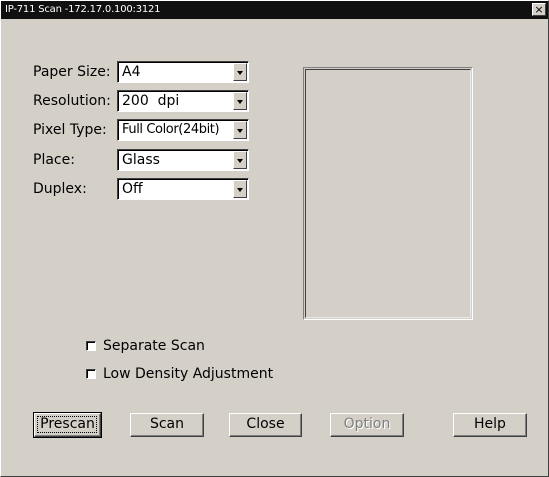 This screenshot has width=549, height=477. Describe the element at coordinates (183, 101) in the screenshot. I see `resolution-select: 200 dpi` at that location.